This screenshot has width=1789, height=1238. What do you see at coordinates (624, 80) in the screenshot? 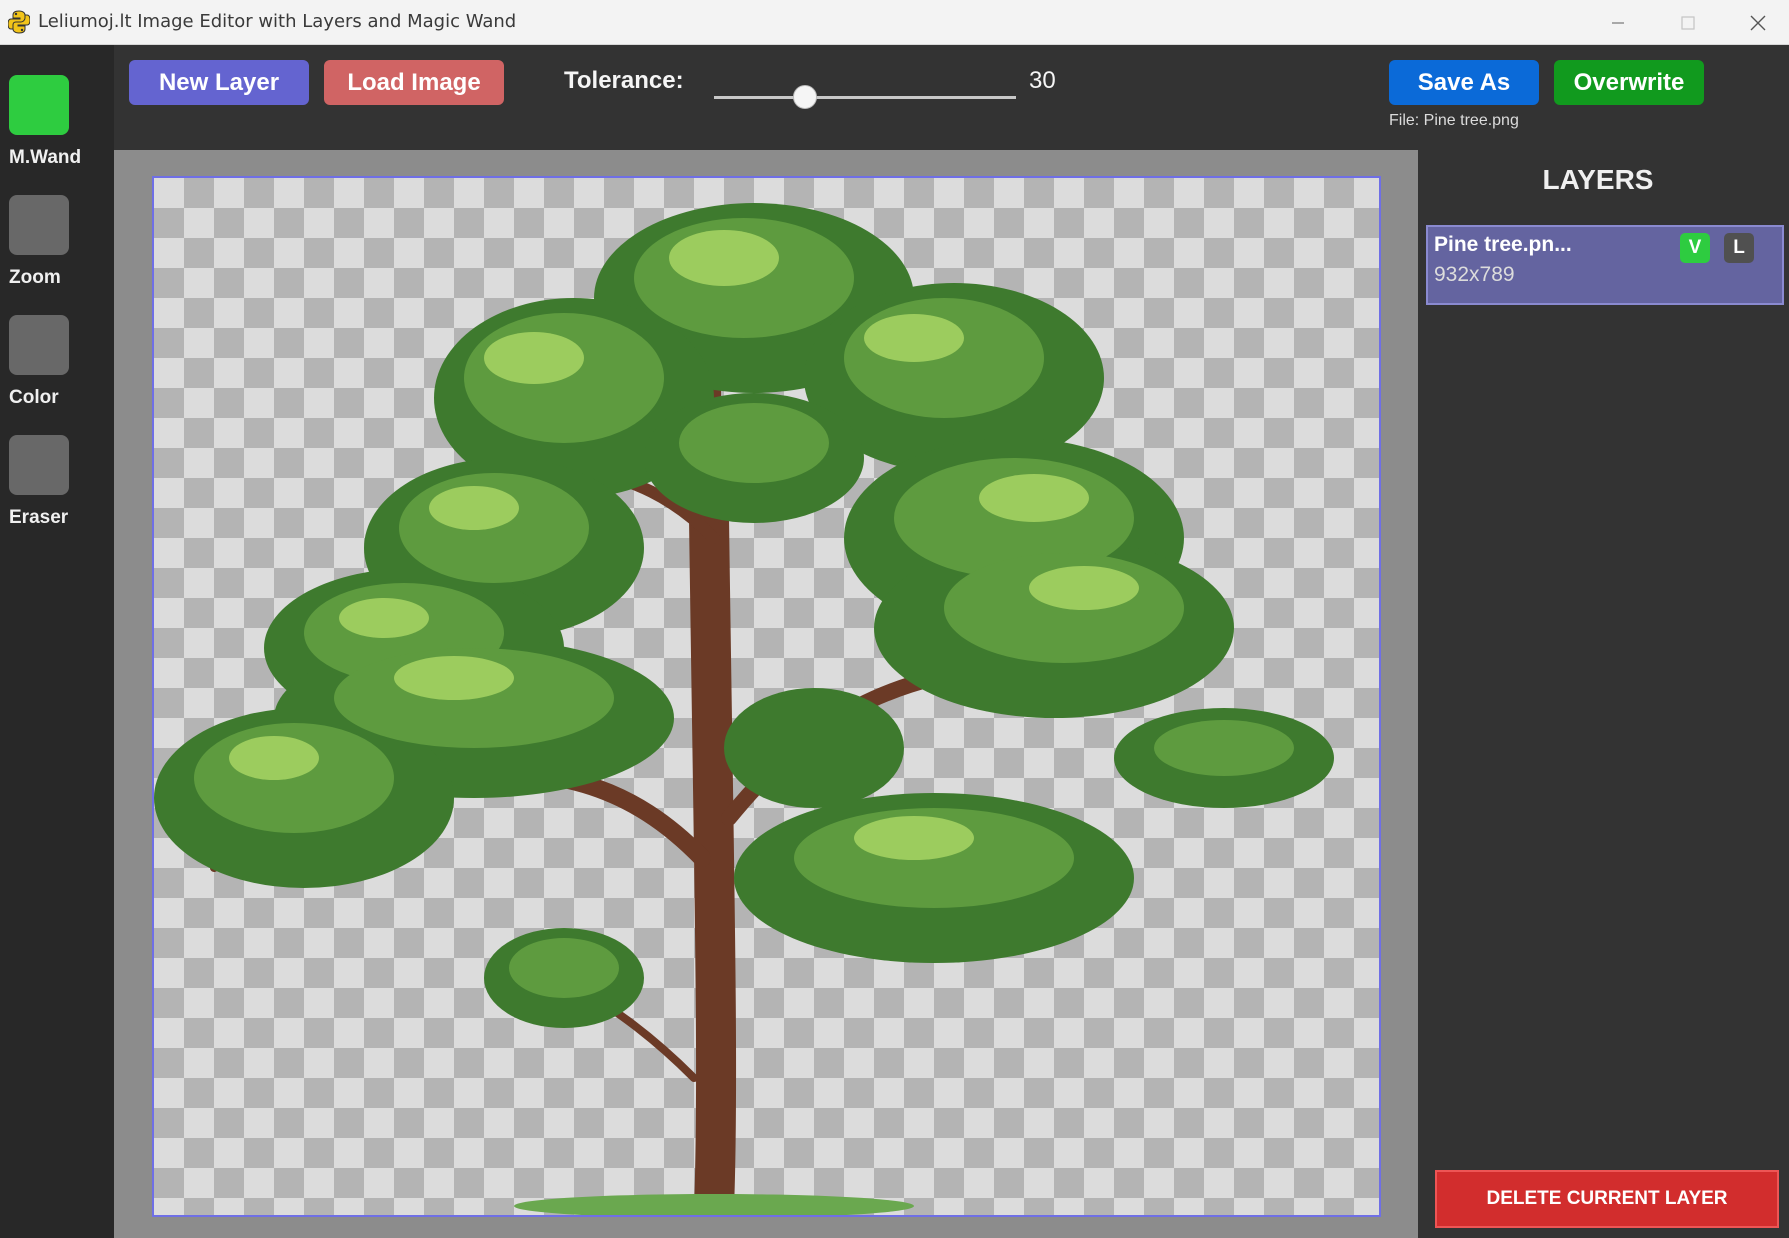
I see `tolerance-label: Tolerance:` at bounding box center [624, 80].